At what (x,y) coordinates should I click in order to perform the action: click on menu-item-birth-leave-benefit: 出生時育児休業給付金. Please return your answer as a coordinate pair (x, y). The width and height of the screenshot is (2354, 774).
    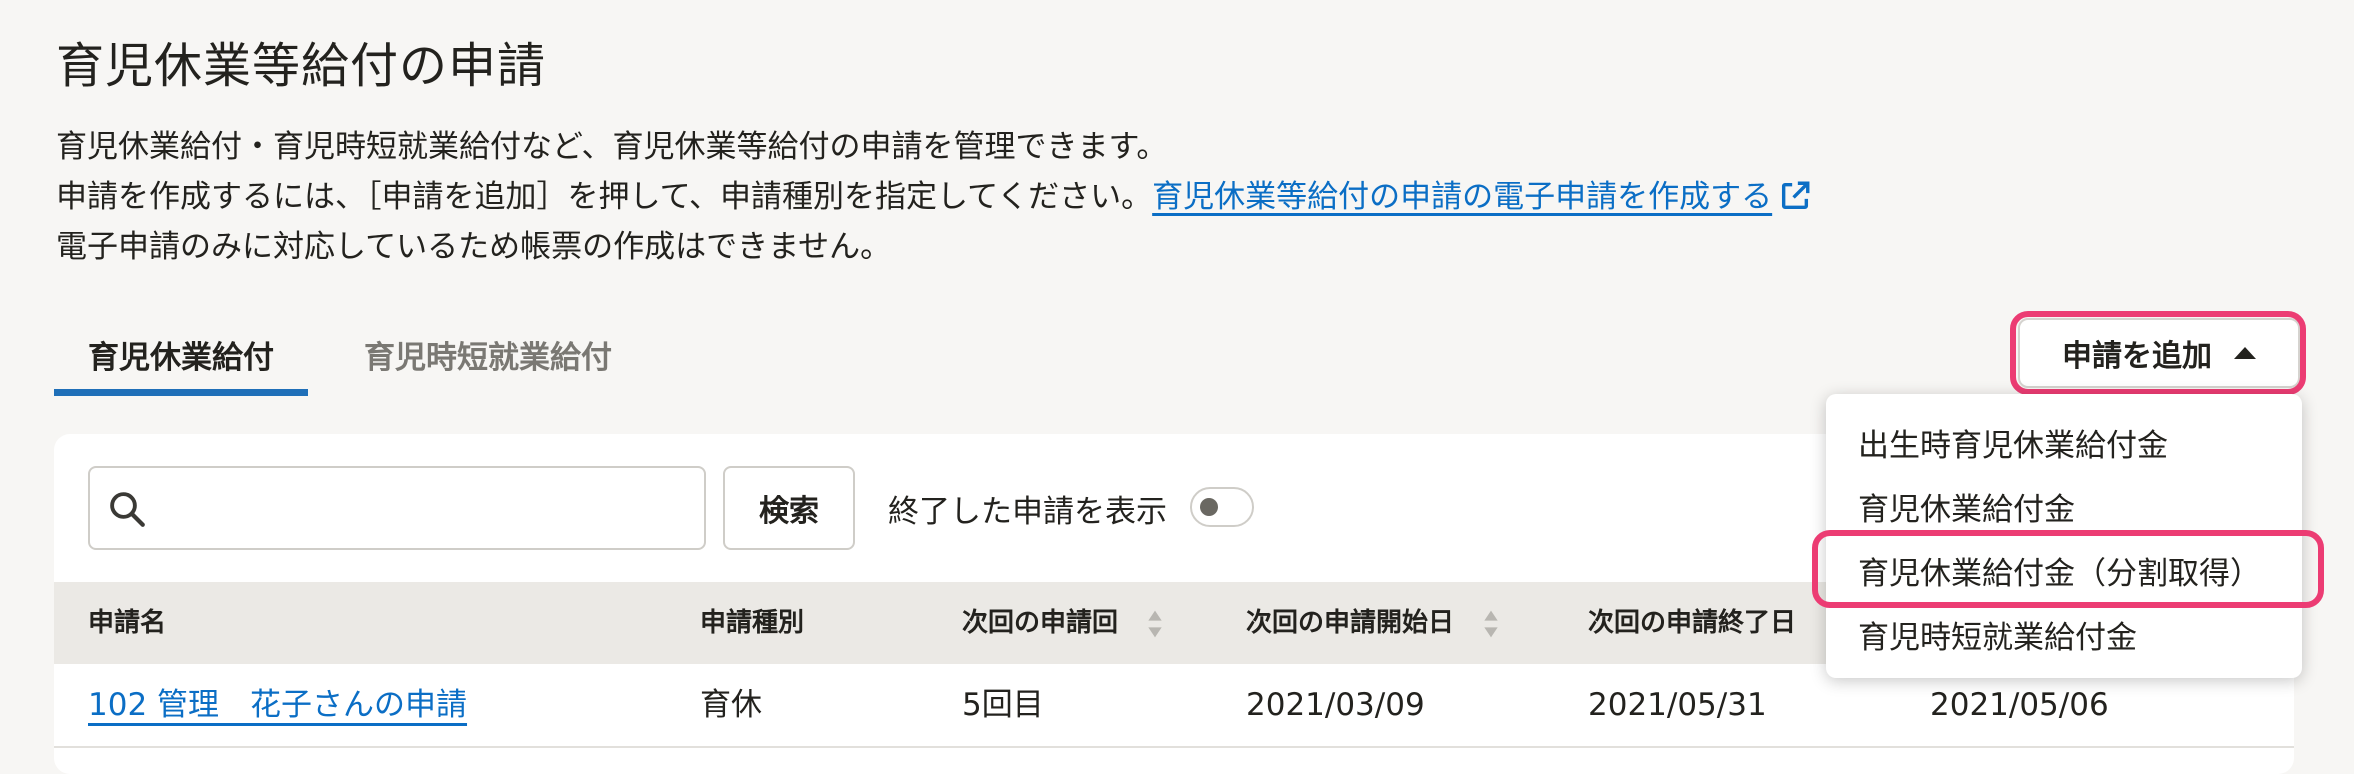
    Looking at the image, I should click on (2013, 442).